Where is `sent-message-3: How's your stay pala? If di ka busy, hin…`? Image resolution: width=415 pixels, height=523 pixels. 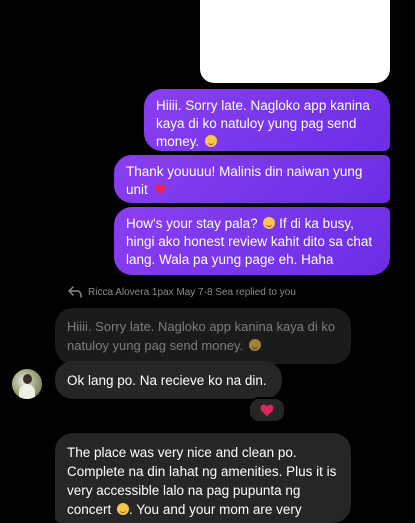 sent-message-3: How's your stay pala? If di ka busy, hin… is located at coordinates (252, 241).